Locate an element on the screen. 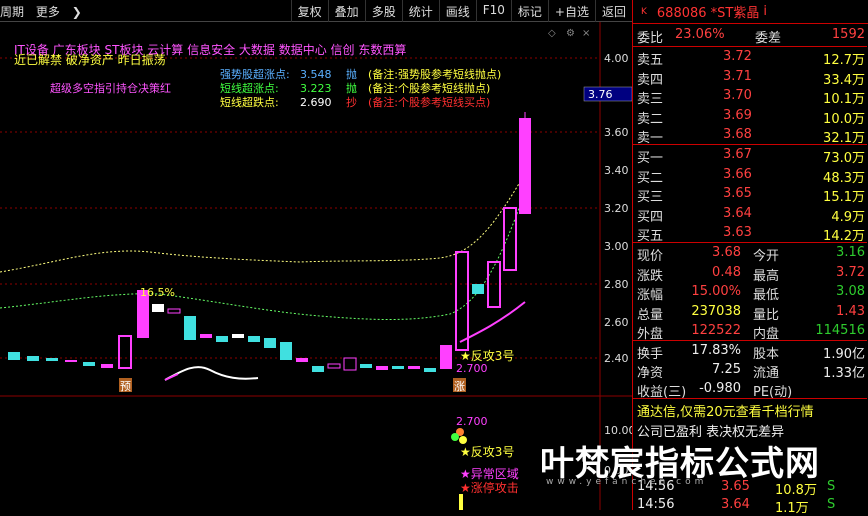 The width and height of the screenshot is (868, 516). sector-line2: 近已解禁 破净资产 昨日振荡 is located at coordinates (90, 59).